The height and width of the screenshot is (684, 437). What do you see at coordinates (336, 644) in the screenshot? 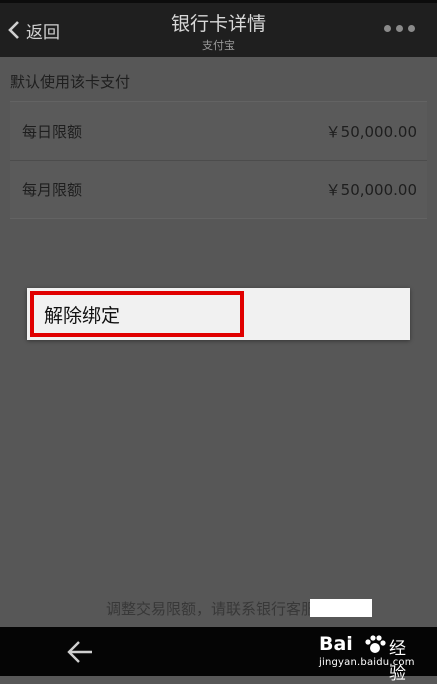
I see `watermark-brand: Bai` at bounding box center [336, 644].